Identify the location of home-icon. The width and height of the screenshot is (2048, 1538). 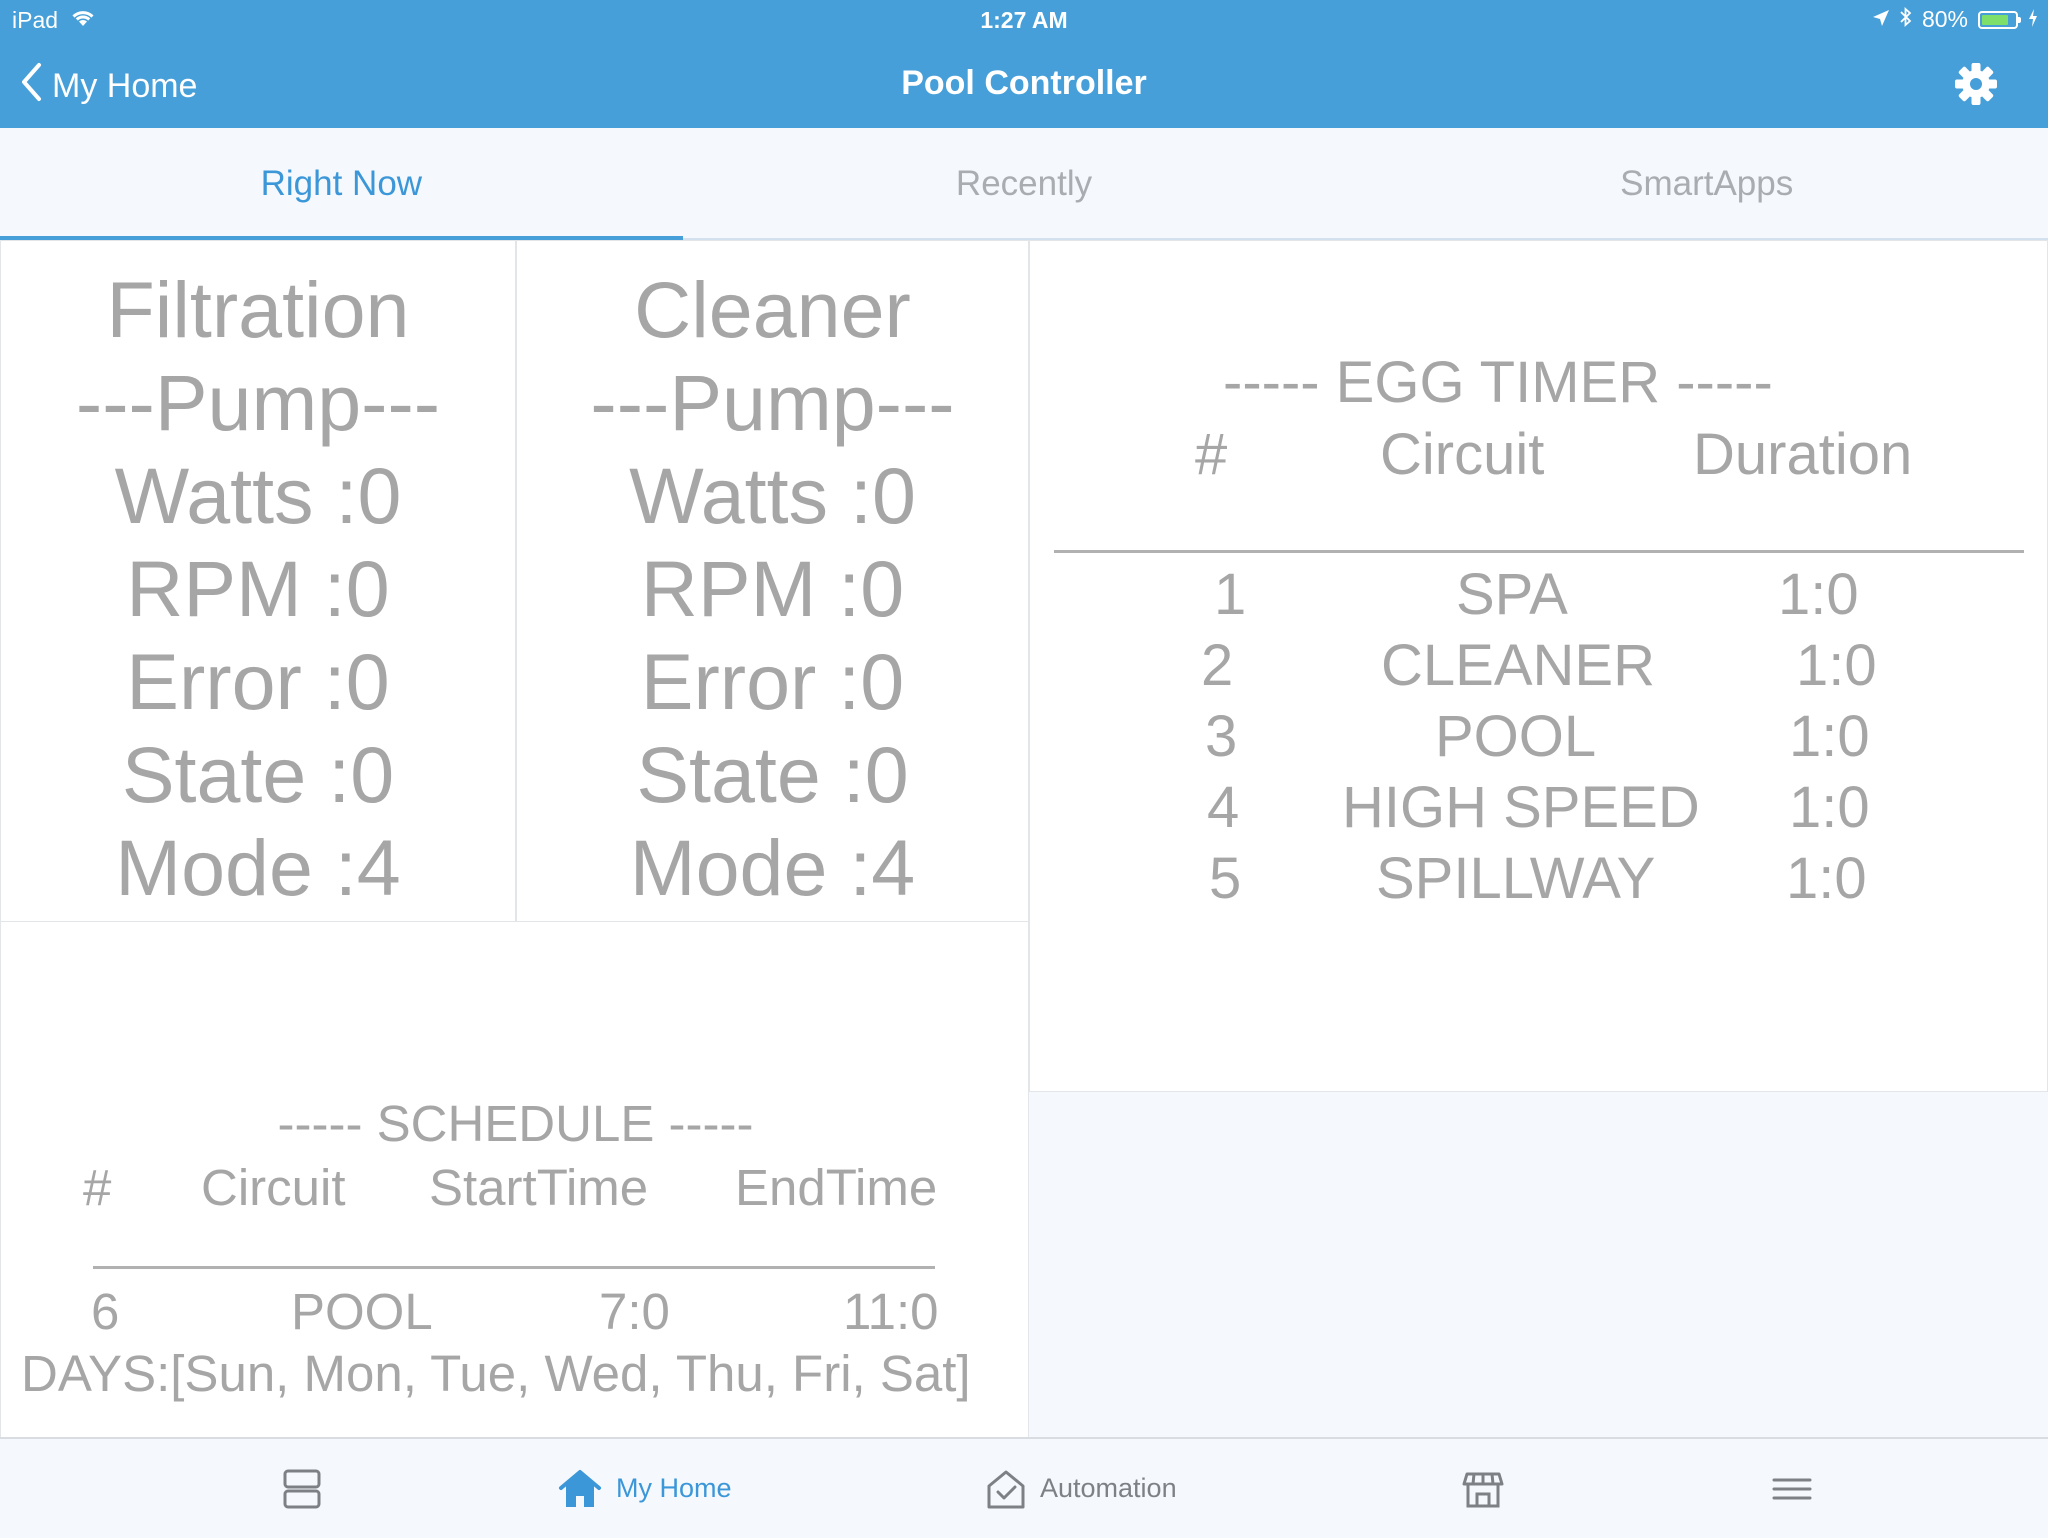
(580, 1489).